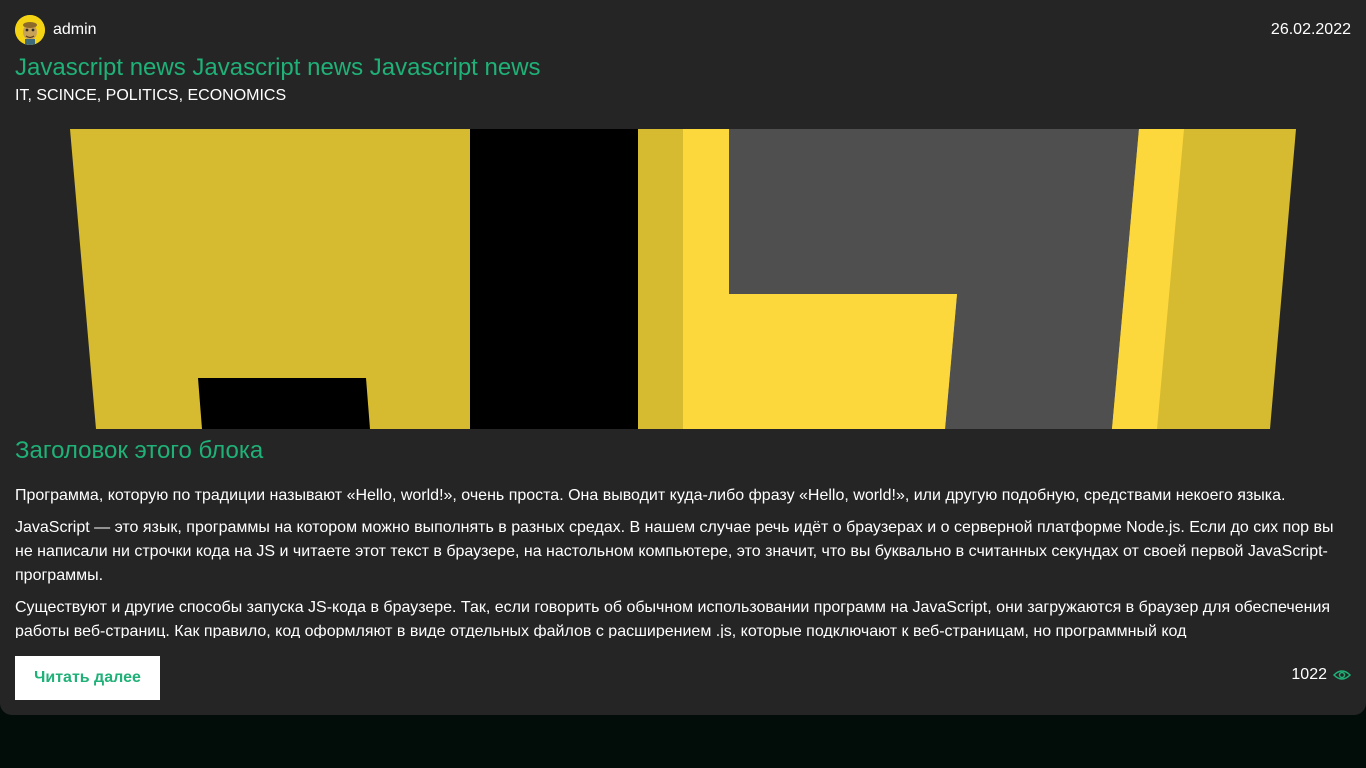 The image size is (1366, 768). I want to click on logo-s-light, so click(706, 279).